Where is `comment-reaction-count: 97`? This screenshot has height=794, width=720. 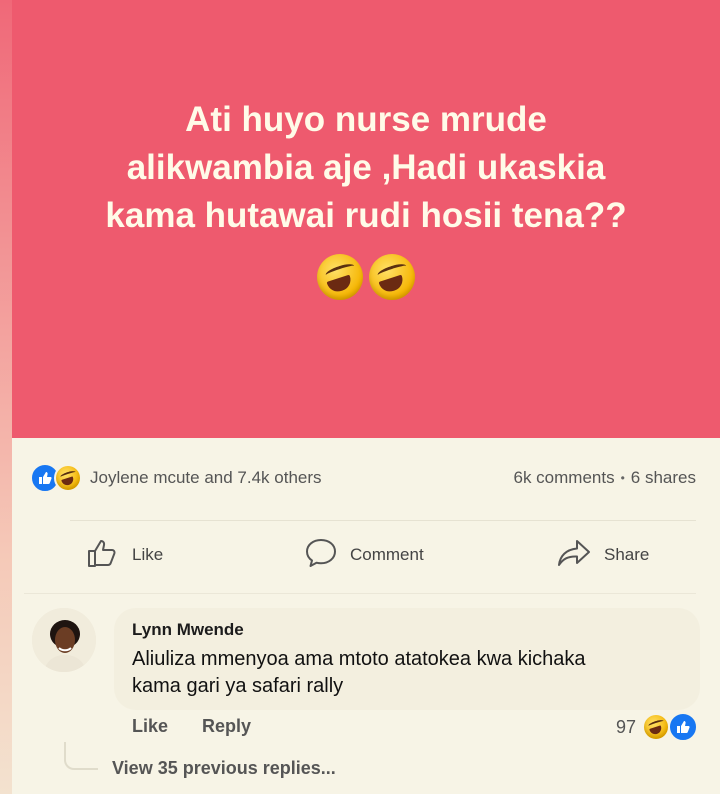 comment-reaction-count: 97 is located at coordinates (625, 726).